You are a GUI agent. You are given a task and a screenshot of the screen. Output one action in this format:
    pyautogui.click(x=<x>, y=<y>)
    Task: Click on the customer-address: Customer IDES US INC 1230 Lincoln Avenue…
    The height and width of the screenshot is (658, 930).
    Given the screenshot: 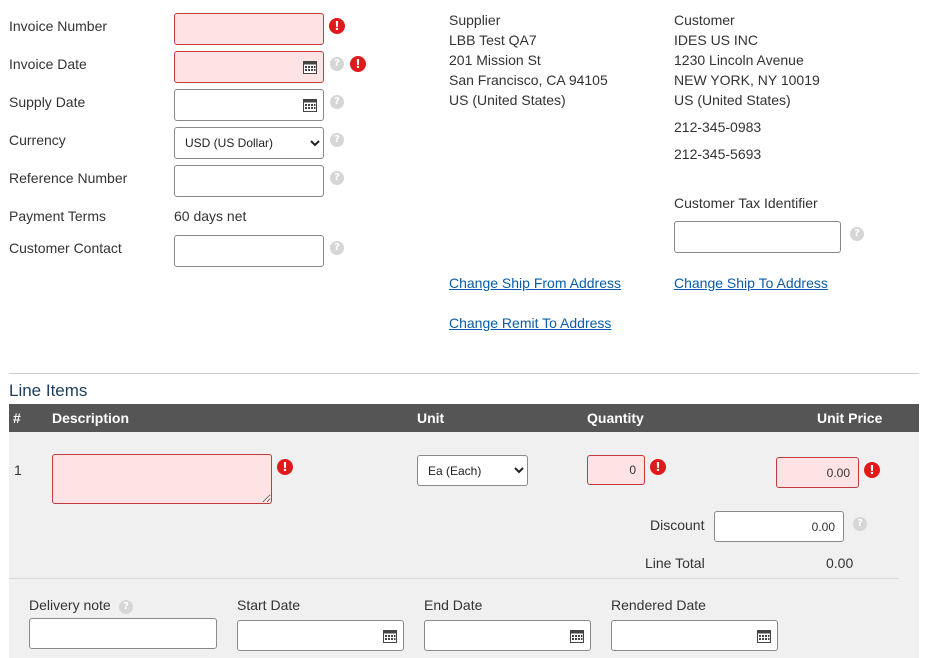 What is the action you would take?
    pyautogui.click(x=747, y=60)
    